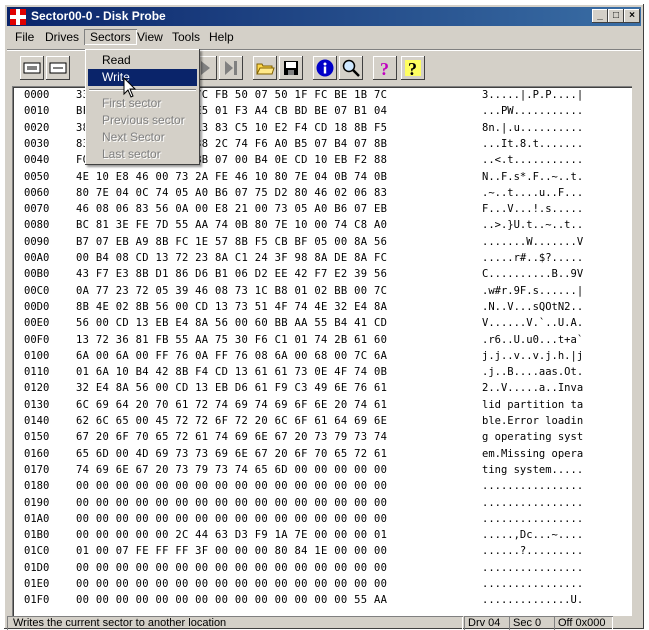 This screenshot has width=649, height=630. Describe the element at coordinates (616, 16) in the screenshot. I see `maximize-button: □` at that location.